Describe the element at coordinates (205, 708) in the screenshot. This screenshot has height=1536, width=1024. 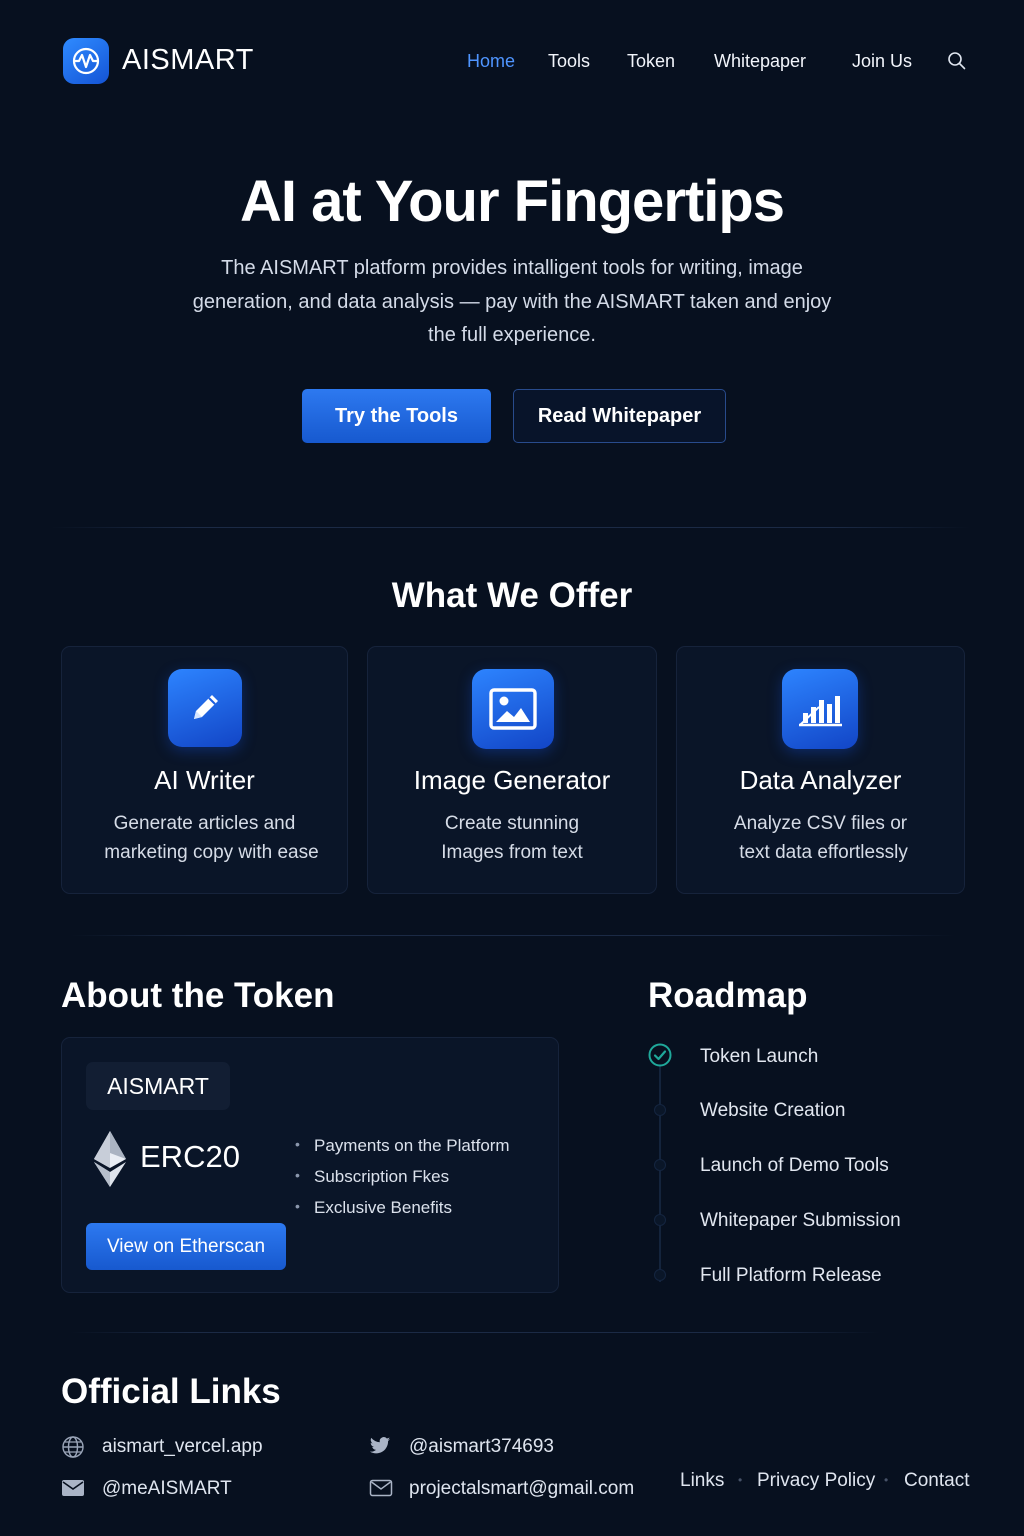
I see `pencil-icon` at that location.